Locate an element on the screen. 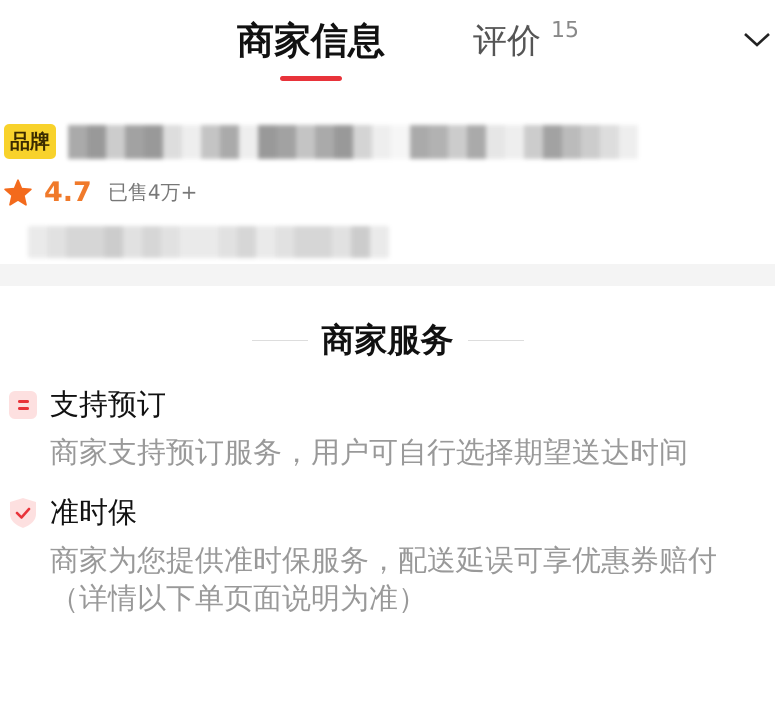 This screenshot has height=704, width=775. chevron-down-icon is located at coordinates (757, 40).